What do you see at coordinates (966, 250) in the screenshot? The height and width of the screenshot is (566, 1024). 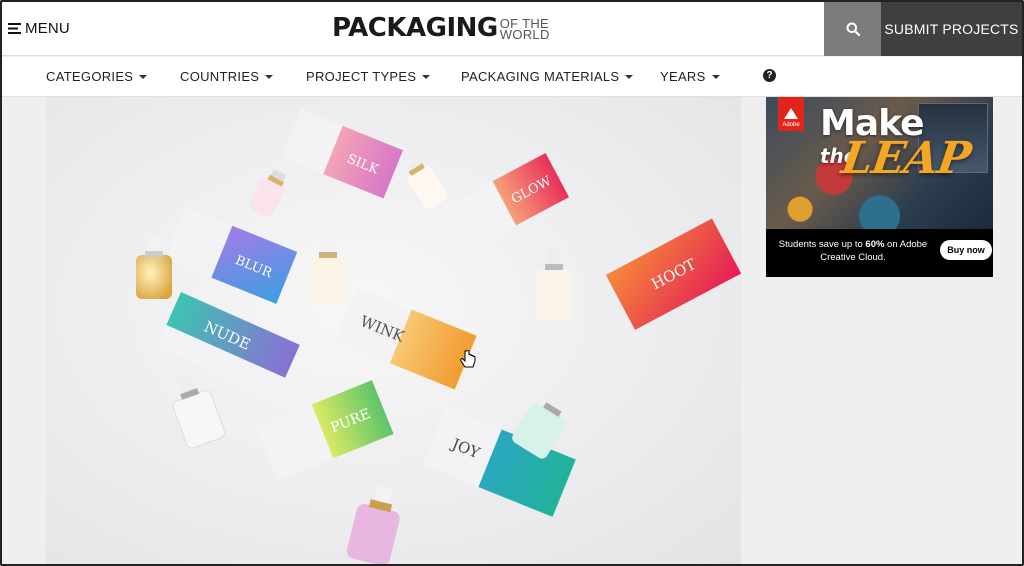 I see `buy-now-button: Buy now` at bounding box center [966, 250].